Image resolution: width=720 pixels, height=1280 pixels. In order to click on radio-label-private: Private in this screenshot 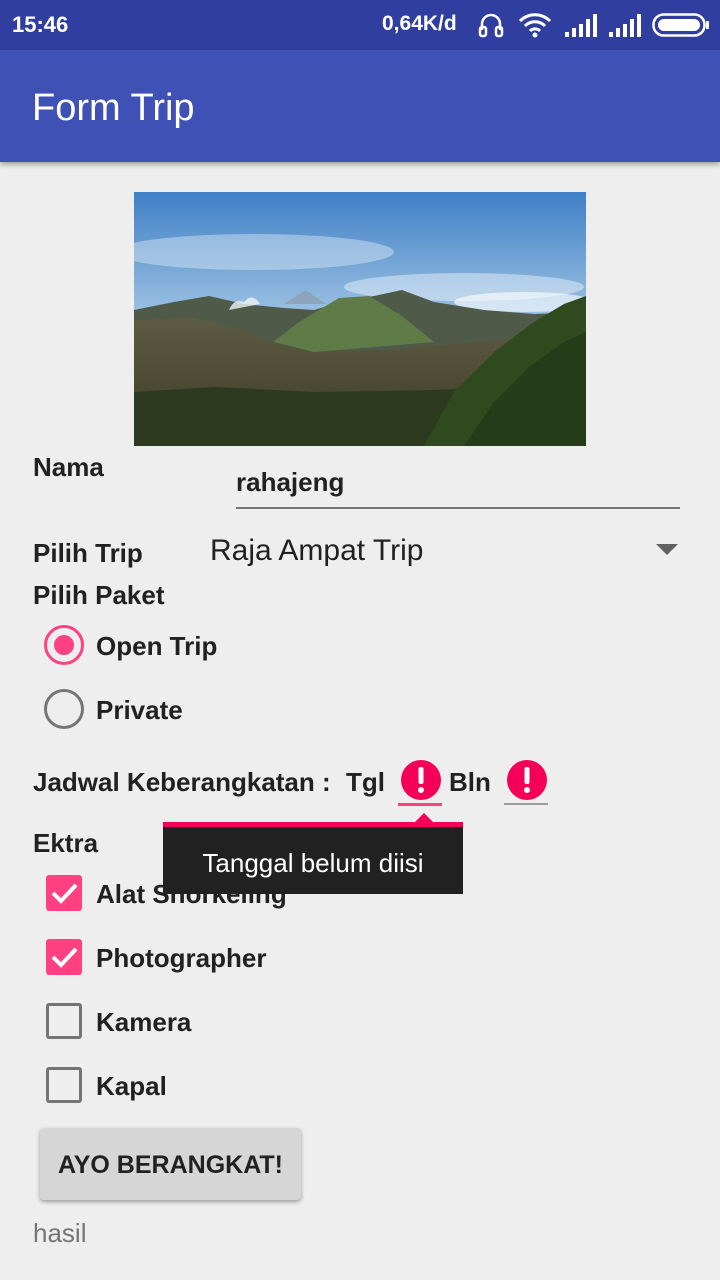, I will do `click(139, 710)`.